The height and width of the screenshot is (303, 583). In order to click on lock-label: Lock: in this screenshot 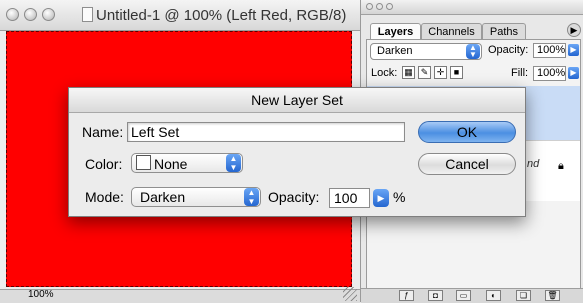, I will do `click(384, 73)`.